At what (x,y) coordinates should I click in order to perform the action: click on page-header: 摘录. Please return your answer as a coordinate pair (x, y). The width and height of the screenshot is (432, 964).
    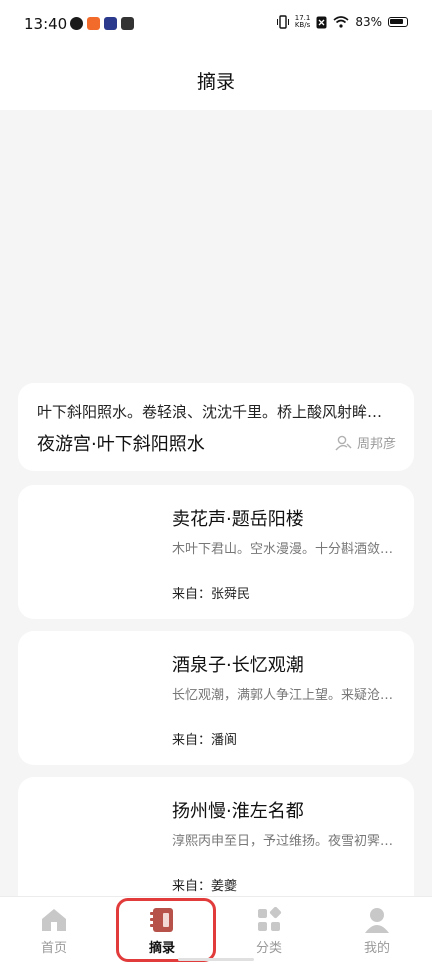
    Looking at the image, I should click on (216, 80).